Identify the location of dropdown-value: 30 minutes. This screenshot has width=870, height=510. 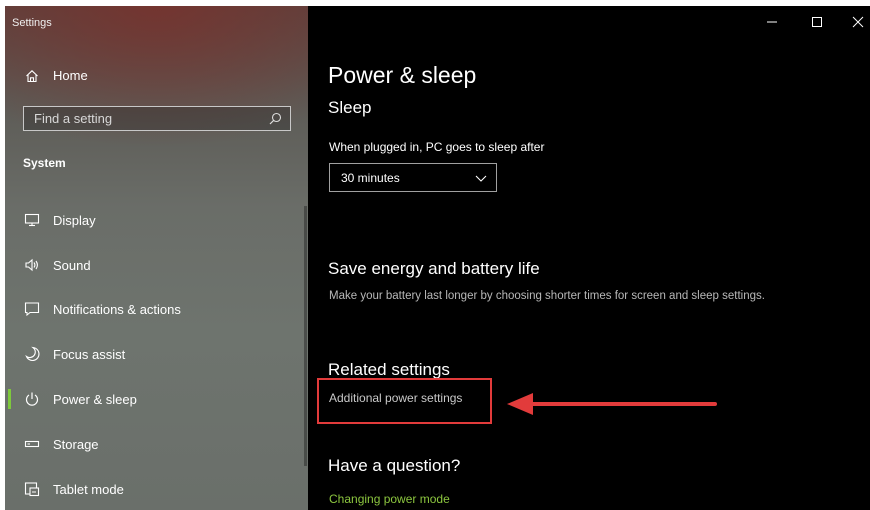
(370, 177).